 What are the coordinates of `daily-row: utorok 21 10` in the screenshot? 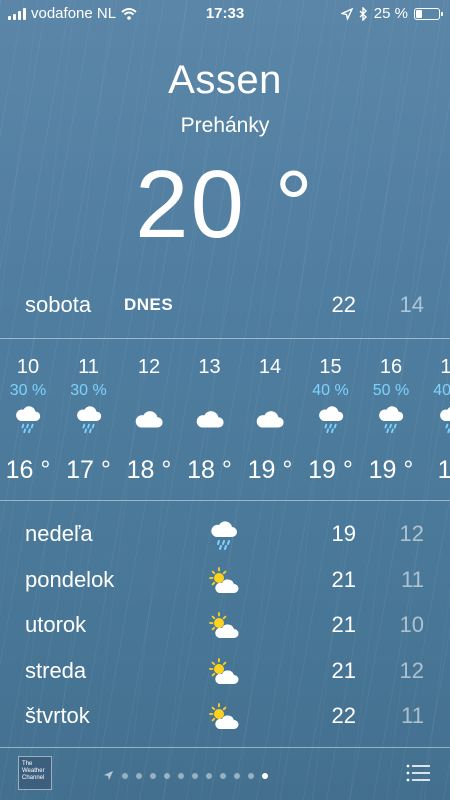 It's located at (225, 629).